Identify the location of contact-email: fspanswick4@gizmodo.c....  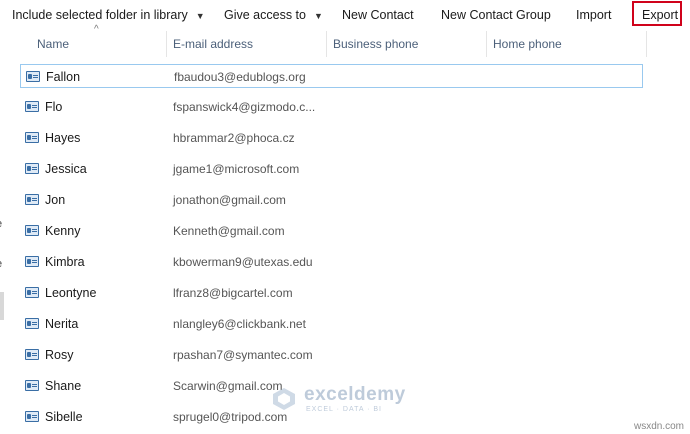
(244, 107).